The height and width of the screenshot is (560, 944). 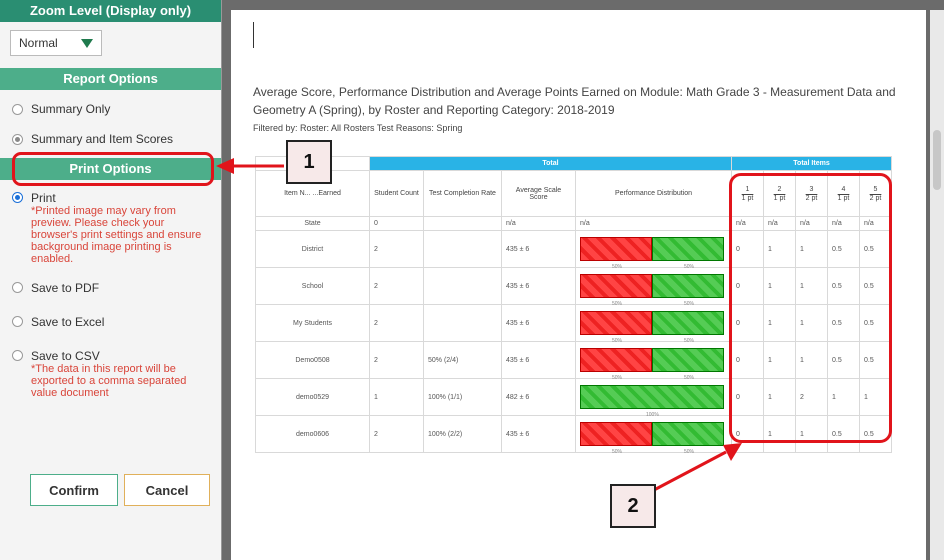 What do you see at coordinates (811, 163) in the screenshot?
I see `band-items: Total Items` at bounding box center [811, 163].